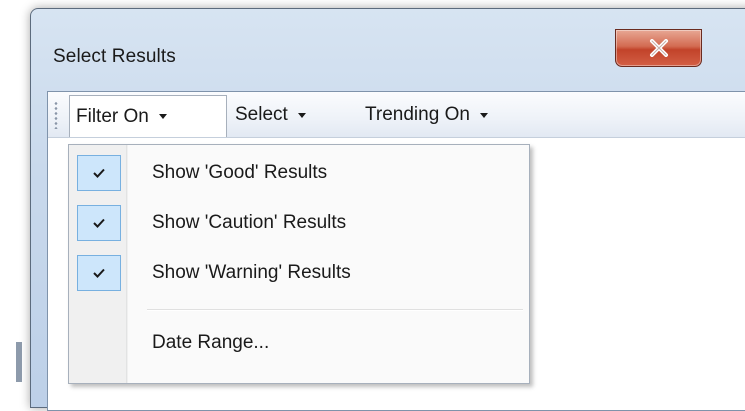 This screenshot has height=411, width=745. I want to click on trending-on-menu: Trending On, so click(457, 115).